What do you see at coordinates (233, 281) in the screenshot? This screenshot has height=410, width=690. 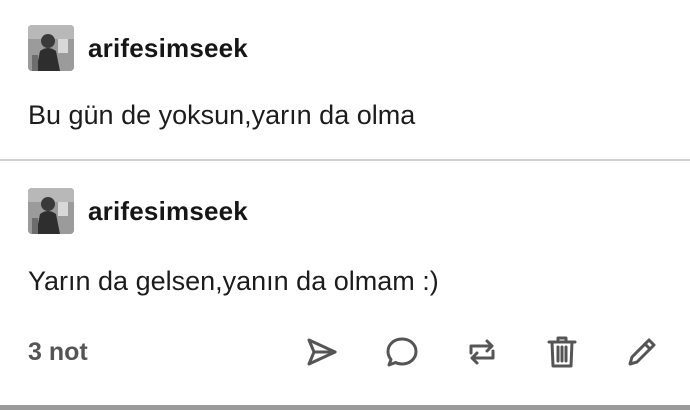 I see `post-text: Yarın da gelsen,yanın da olmam :)` at bounding box center [233, 281].